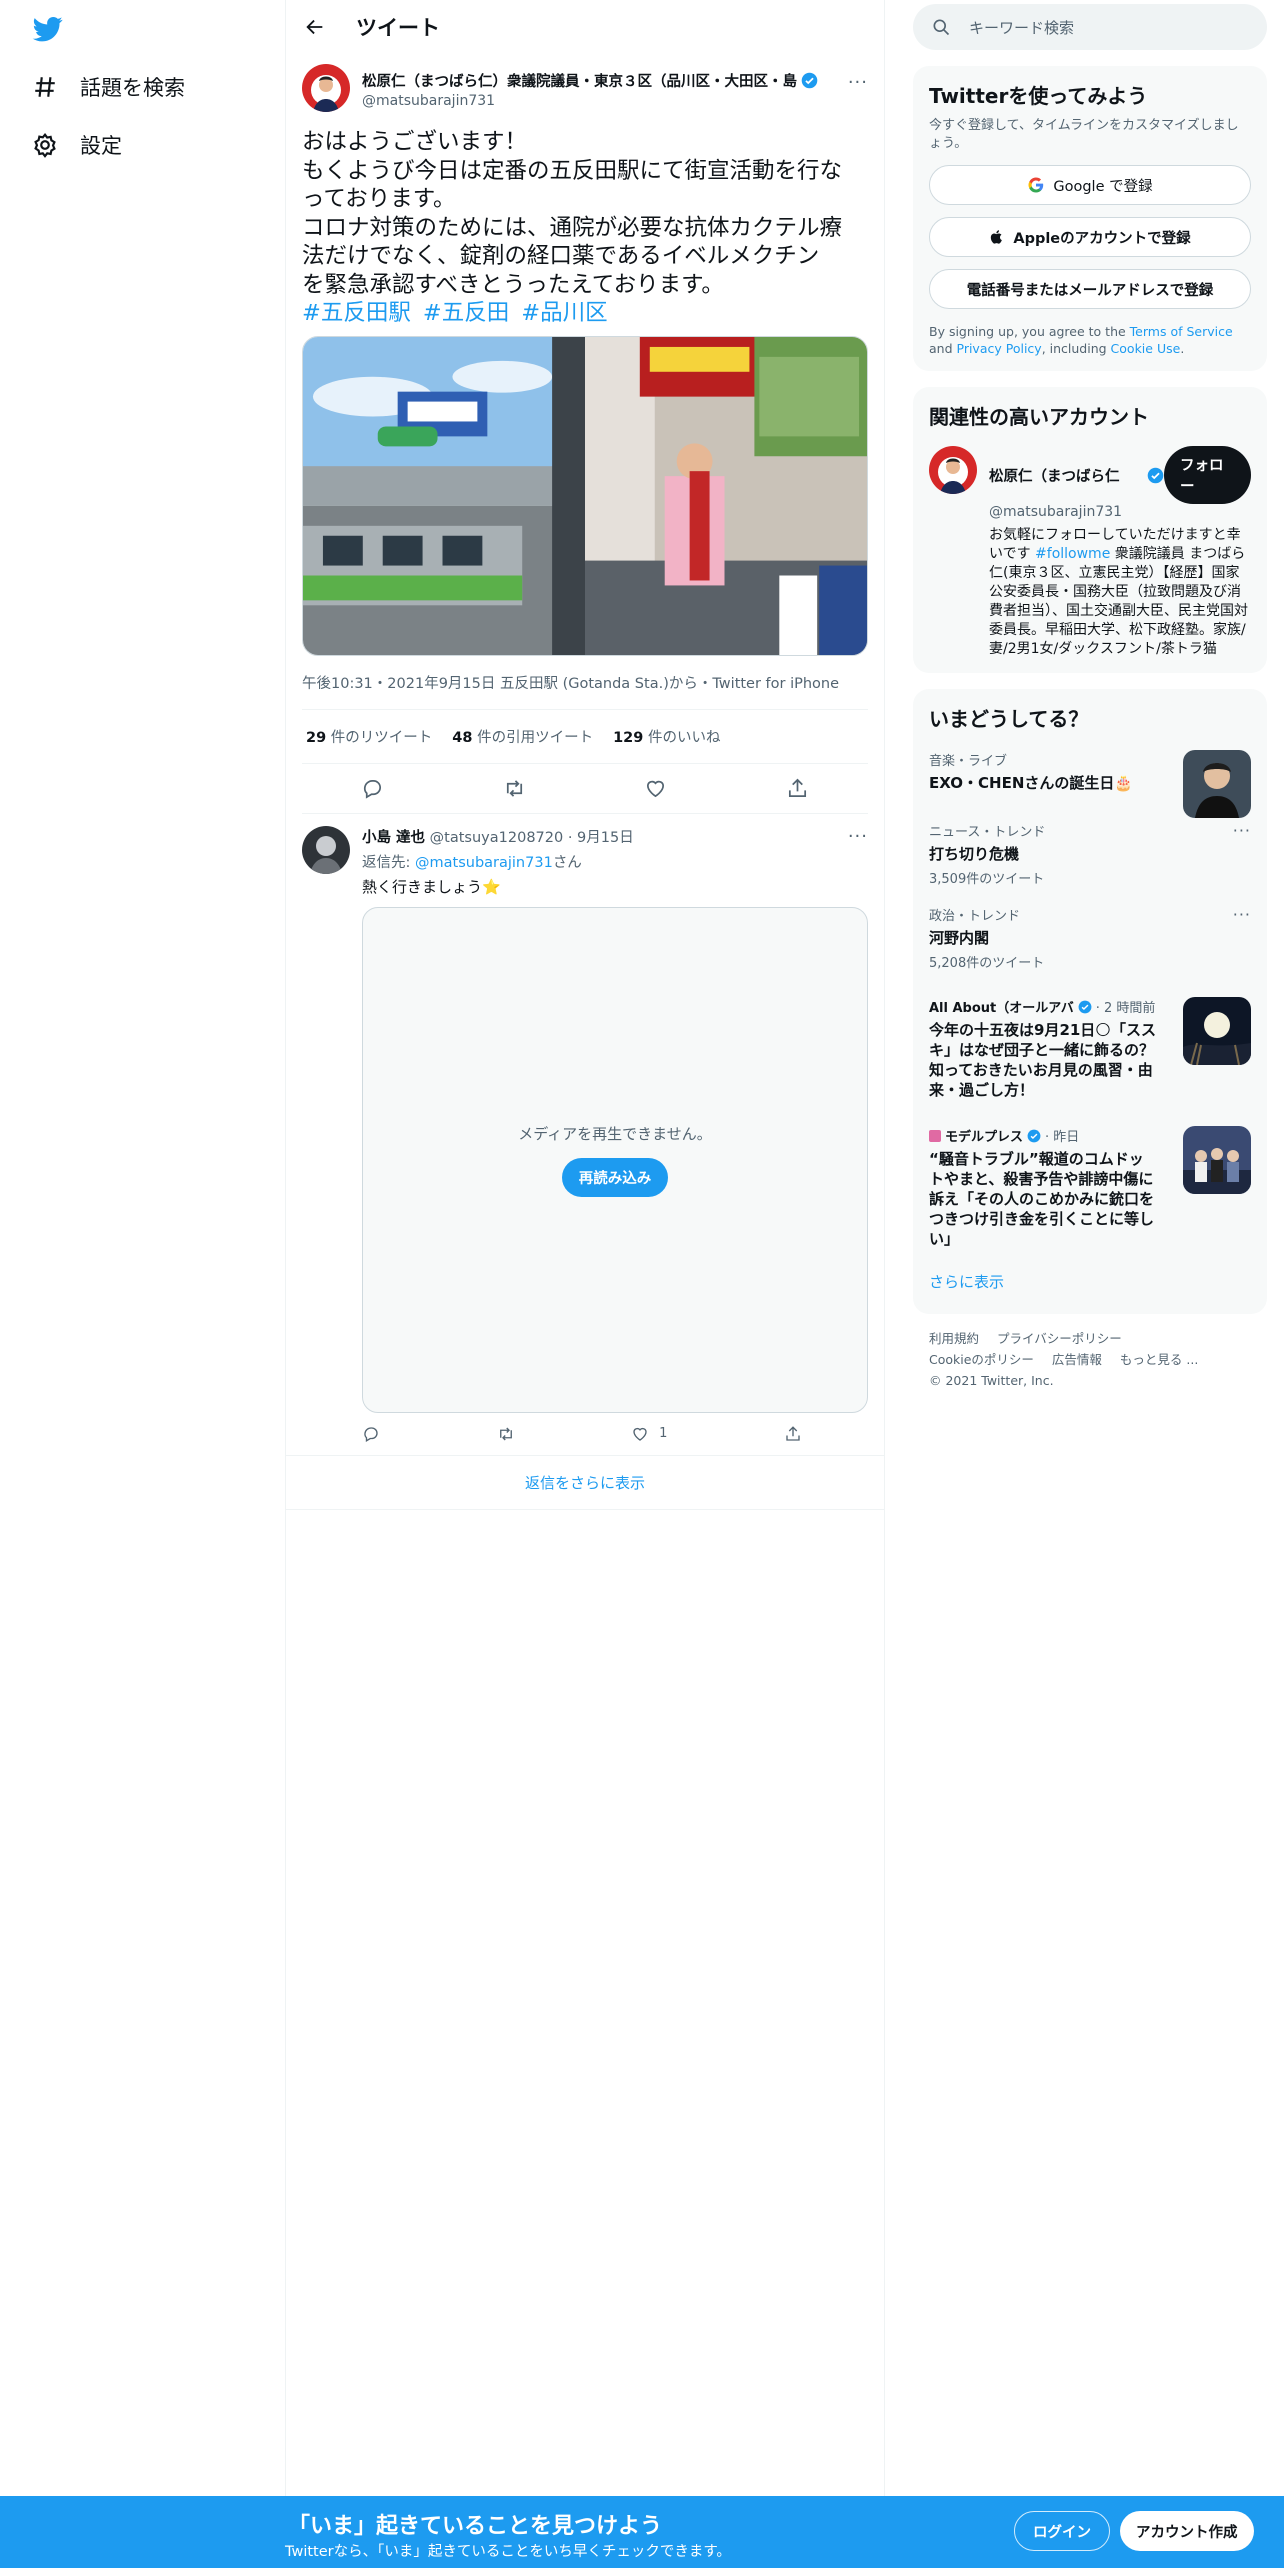 The width and height of the screenshot is (1284, 2568). I want to click on news-time: · 2 時間前, so click(1125, 1008).